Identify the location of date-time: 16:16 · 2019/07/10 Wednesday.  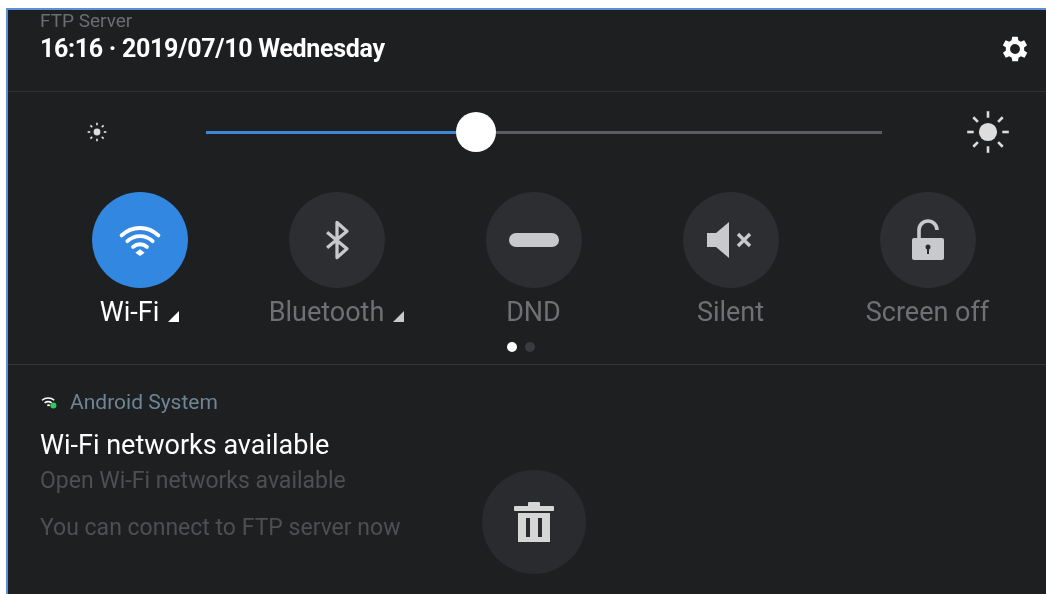
(212, 48).